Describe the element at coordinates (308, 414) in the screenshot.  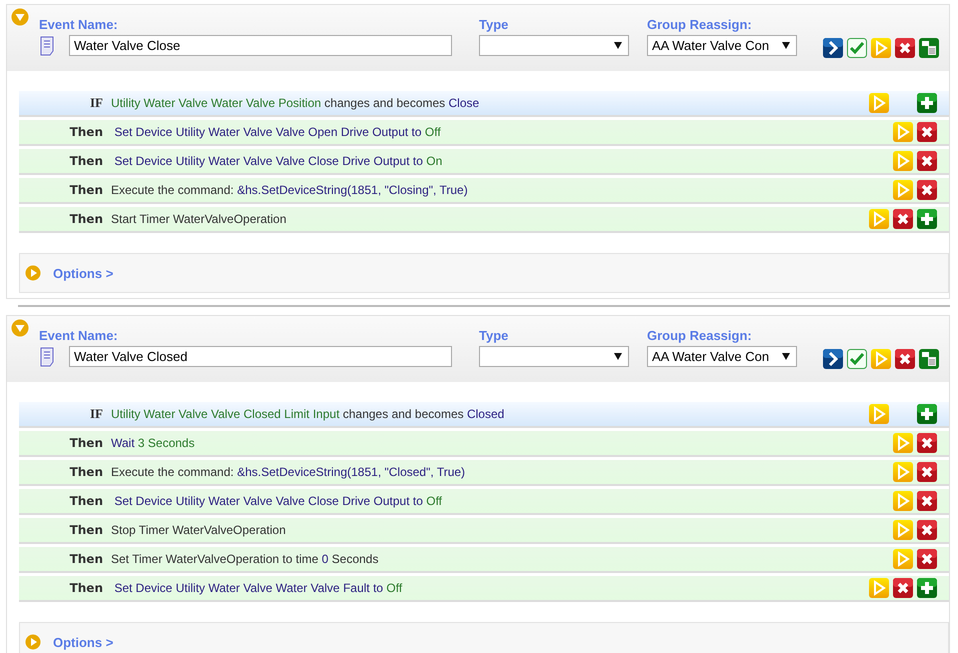
I see `condition-text: Utility Water Valve Valve Closed Limit Input changes and becomes Closed` at that location.